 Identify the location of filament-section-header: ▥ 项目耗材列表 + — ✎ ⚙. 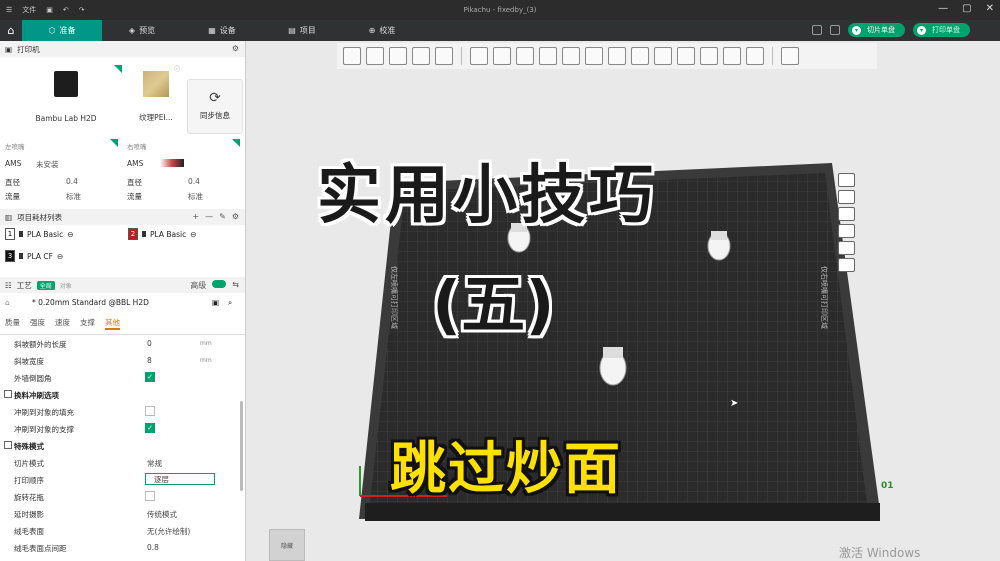
(122, 217).